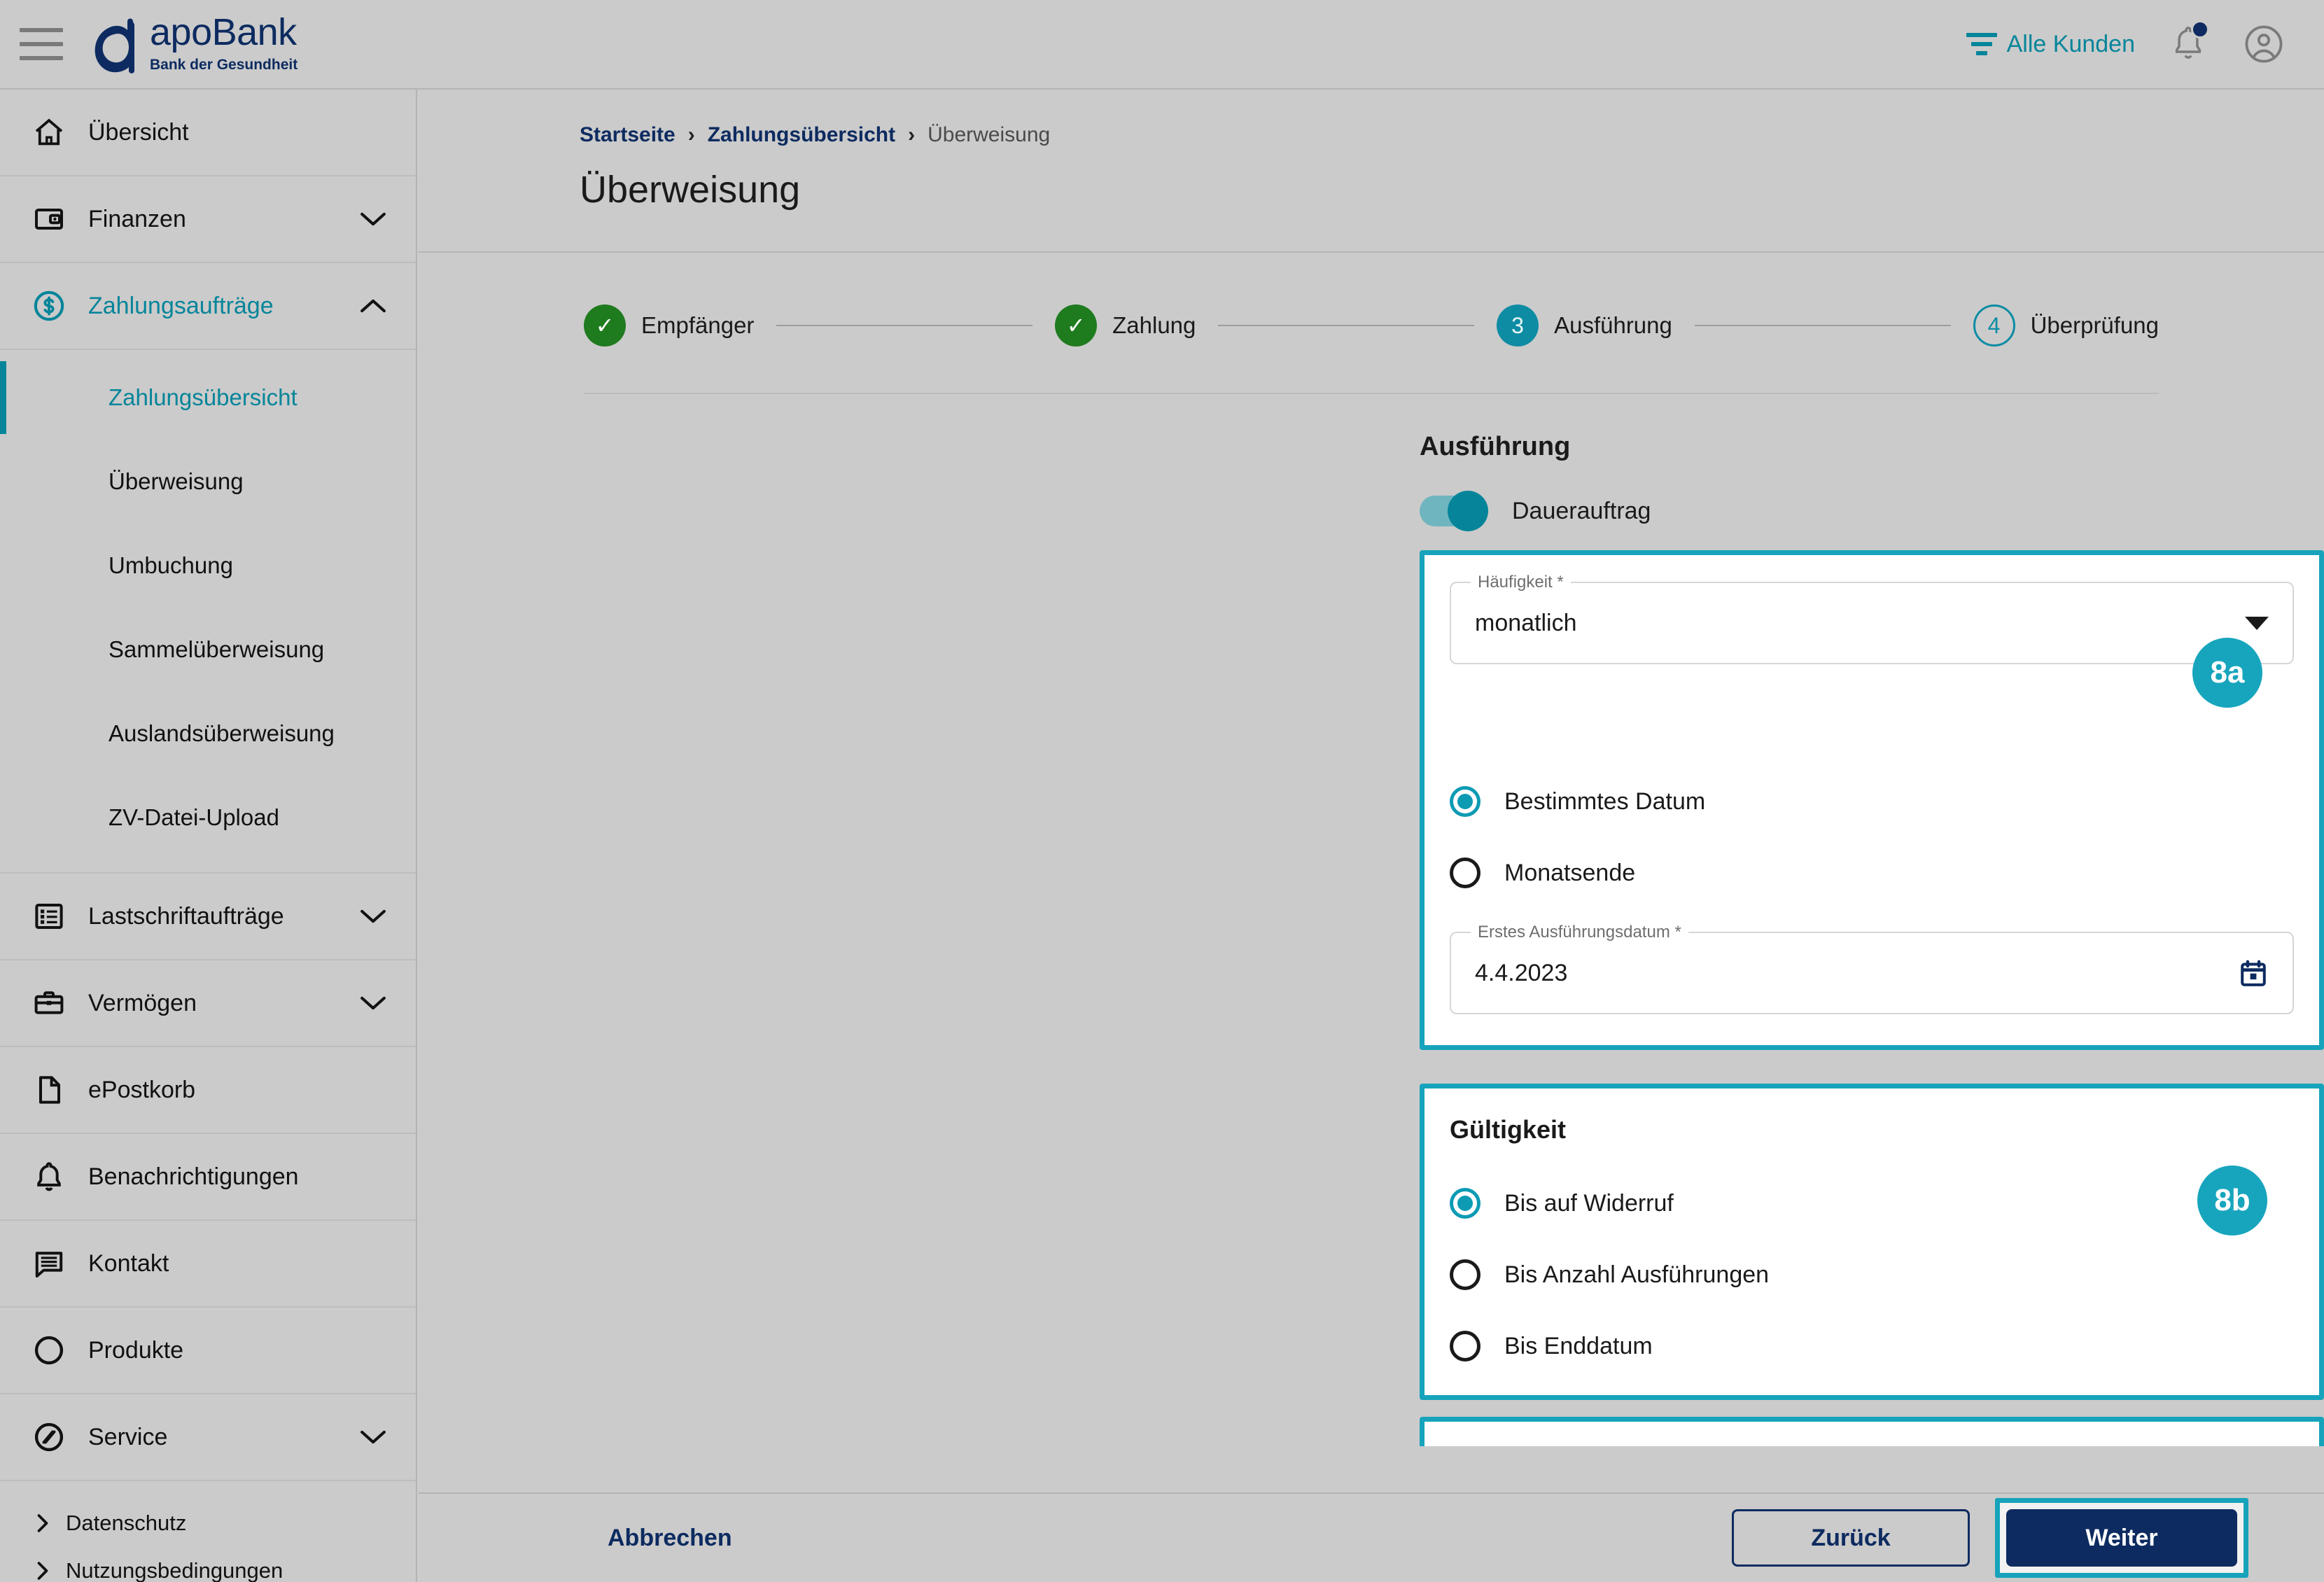 This screenshot has height=1582, width=2324. I want to click on next-button: Weiter, so click(2121, 1538).